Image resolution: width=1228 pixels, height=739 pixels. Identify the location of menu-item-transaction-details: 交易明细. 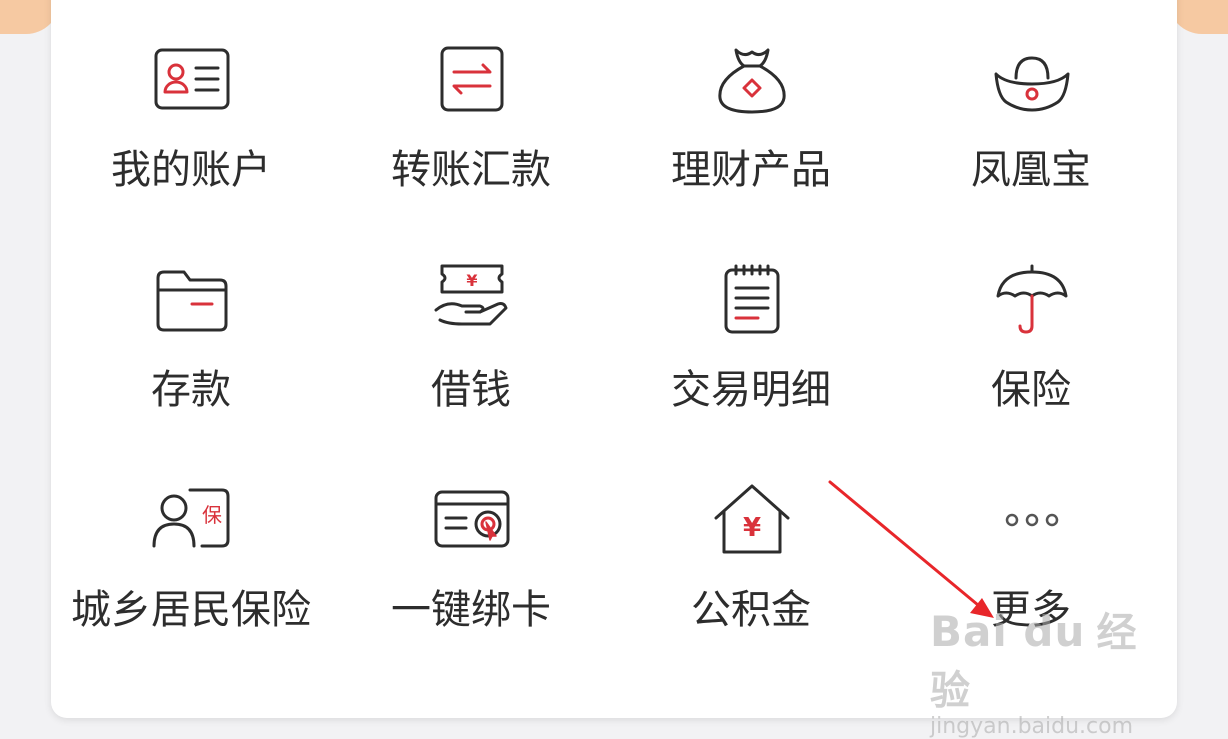
(751, 330).